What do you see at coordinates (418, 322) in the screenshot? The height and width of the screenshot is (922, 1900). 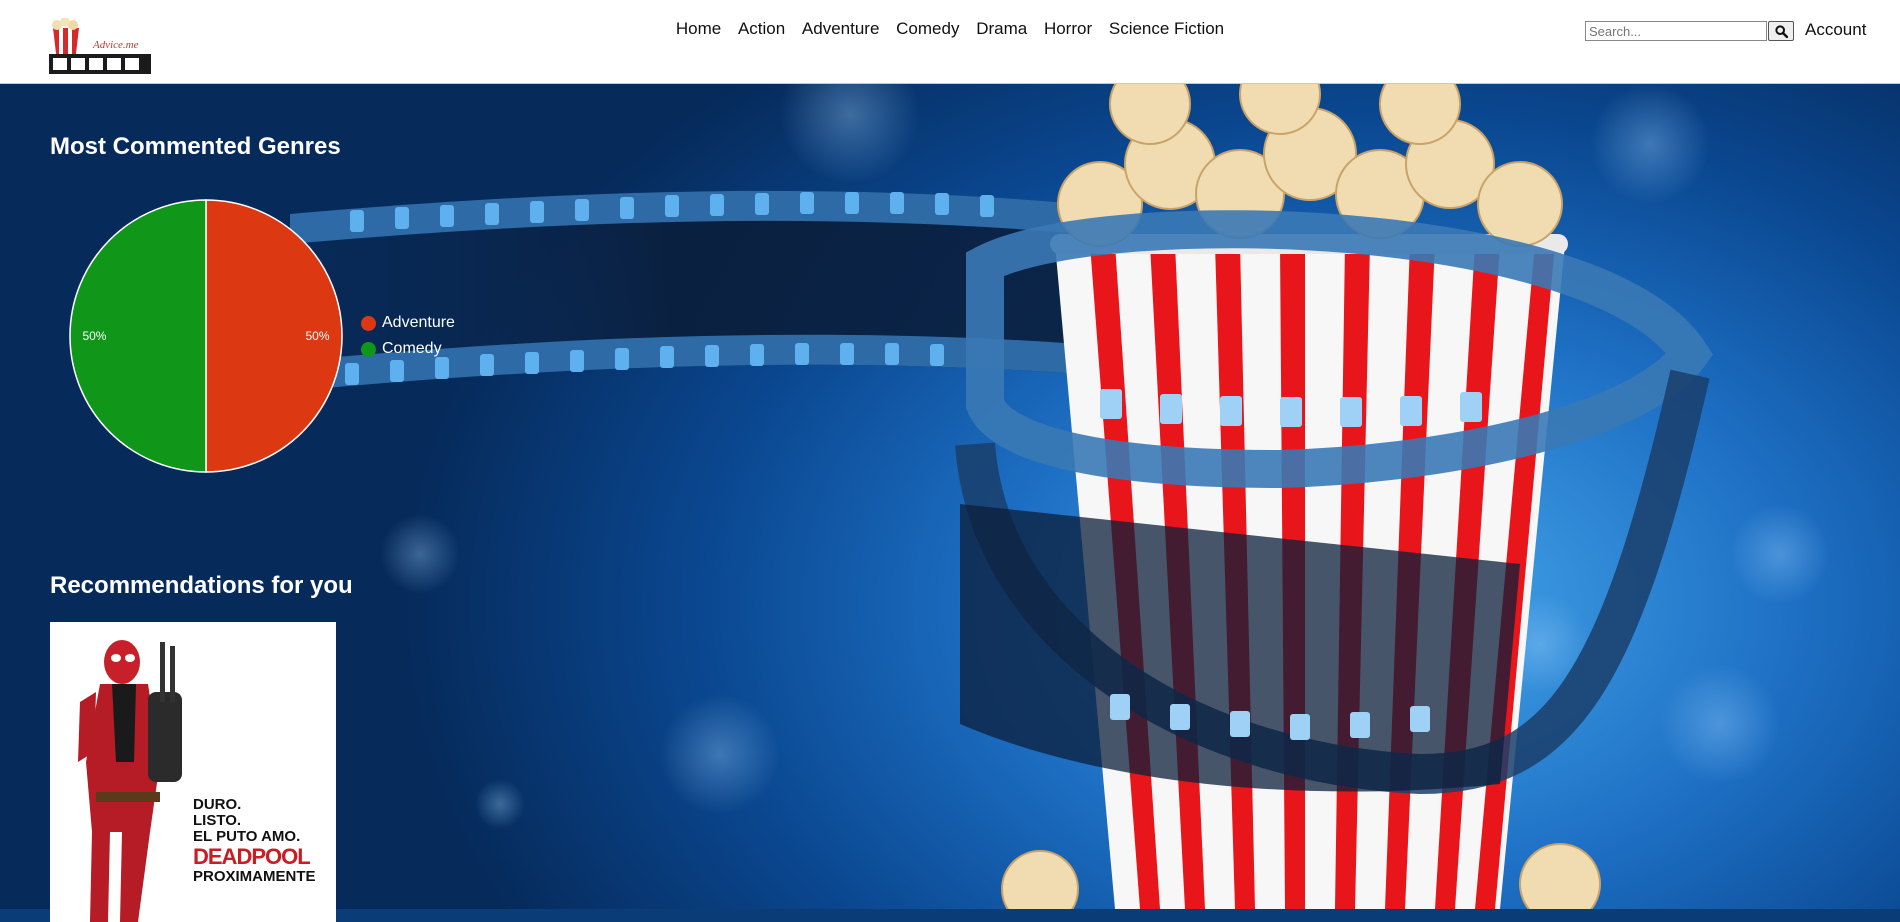 I see `legend-label: Adventure` at bounding box center [418, 322].